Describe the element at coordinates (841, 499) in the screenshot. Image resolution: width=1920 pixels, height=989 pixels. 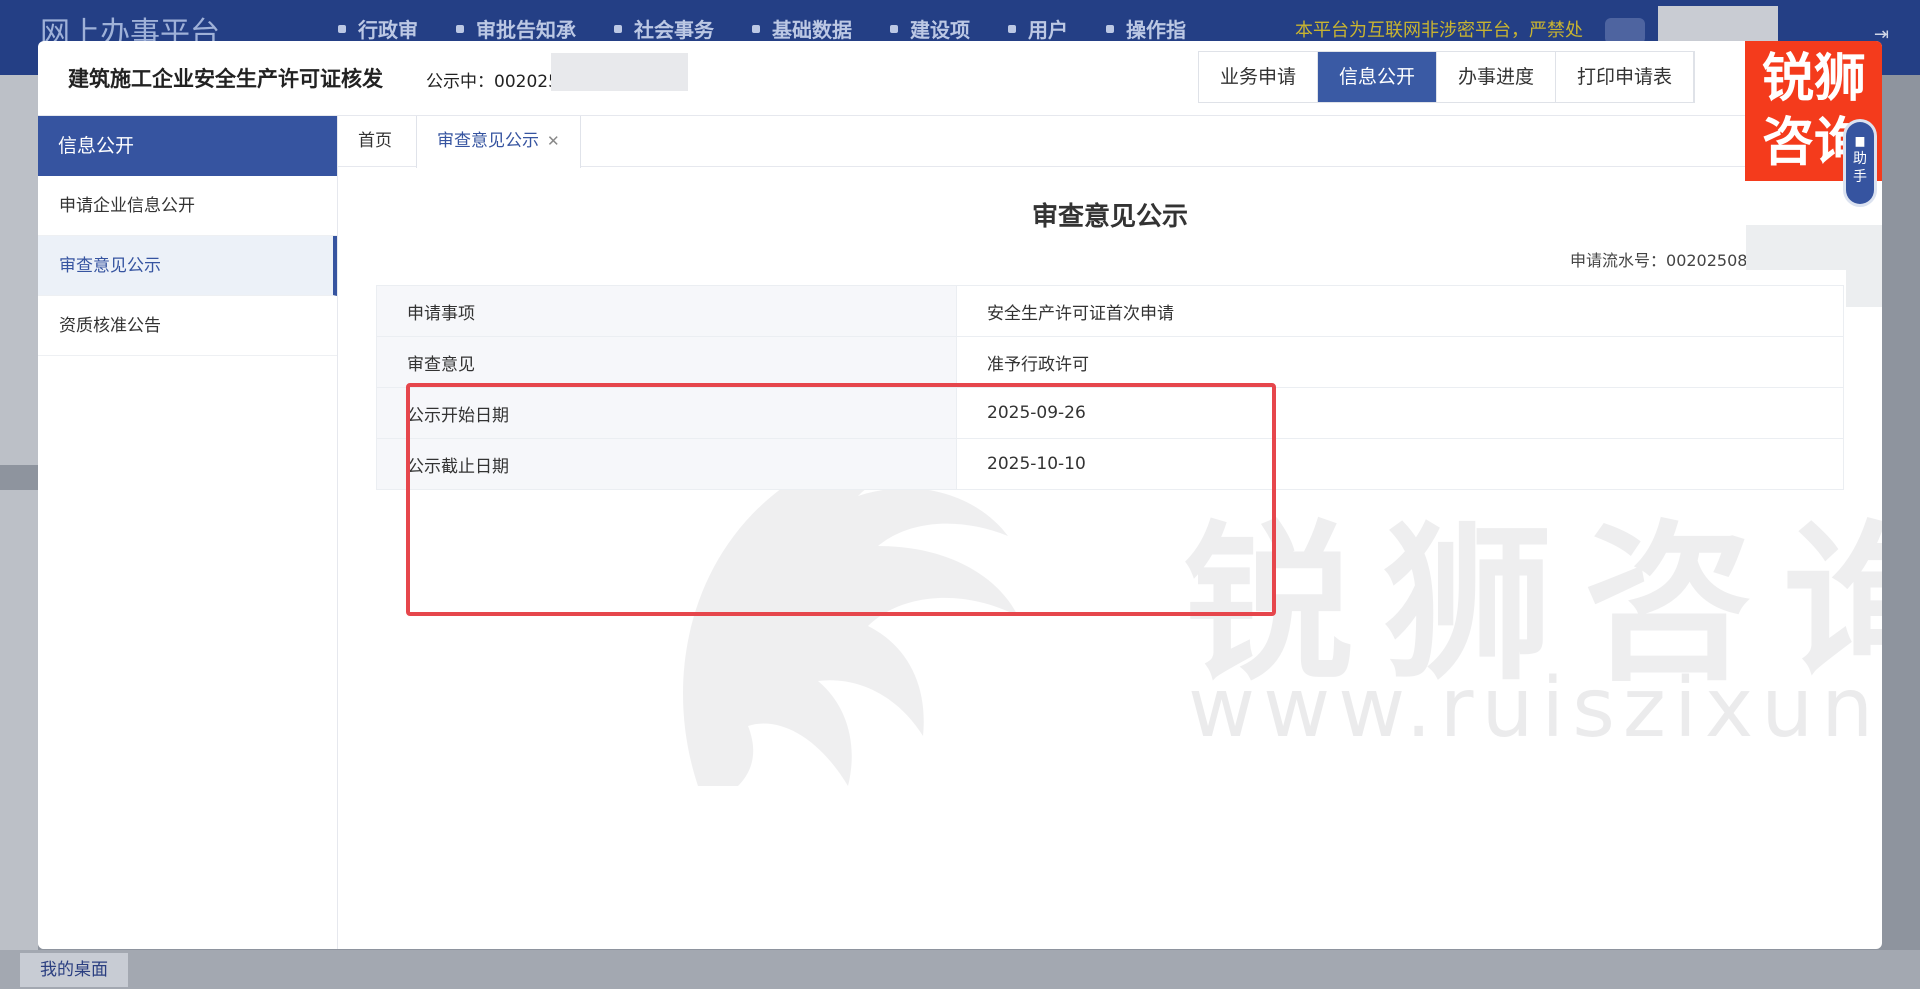
I see `highlight-box` at that location.